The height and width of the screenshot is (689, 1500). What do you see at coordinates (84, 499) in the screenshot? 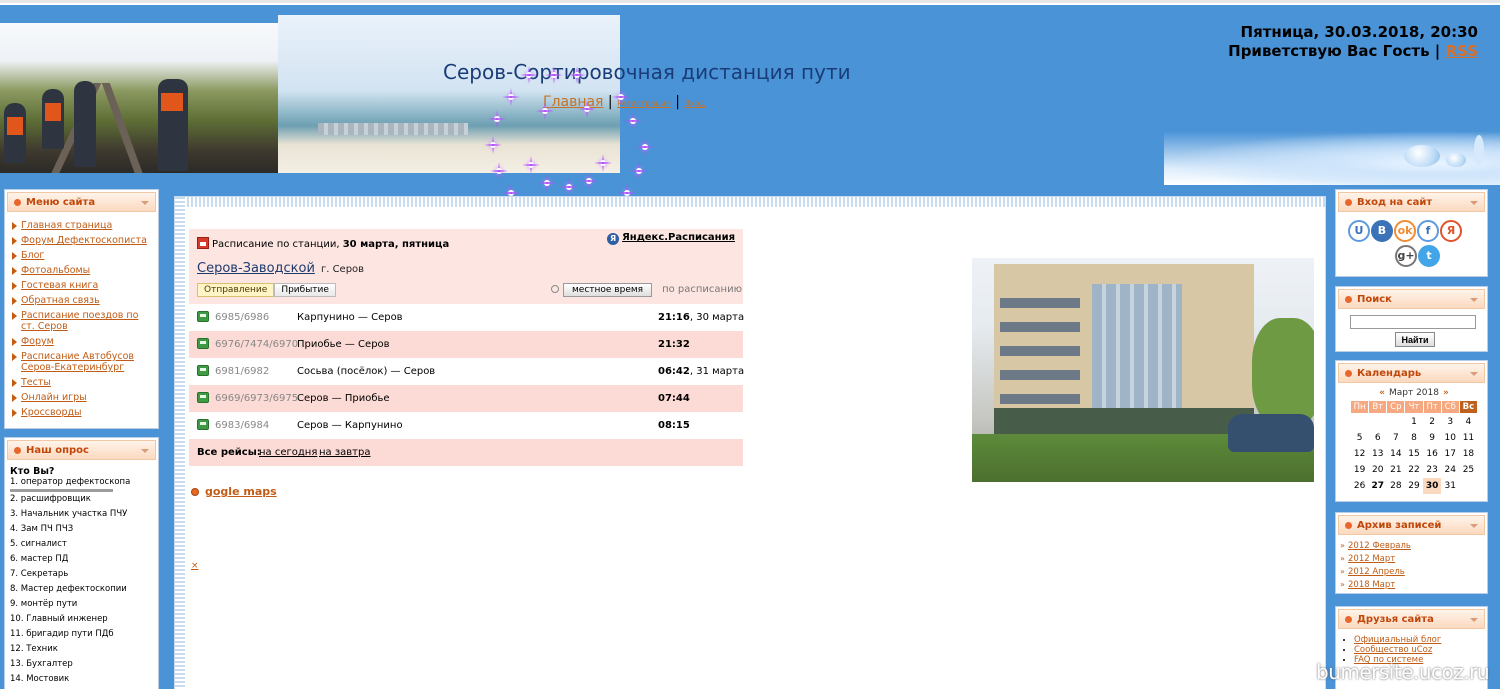
I see `poll-option: 2. расшифровщик` at bounding box center [84, 499].